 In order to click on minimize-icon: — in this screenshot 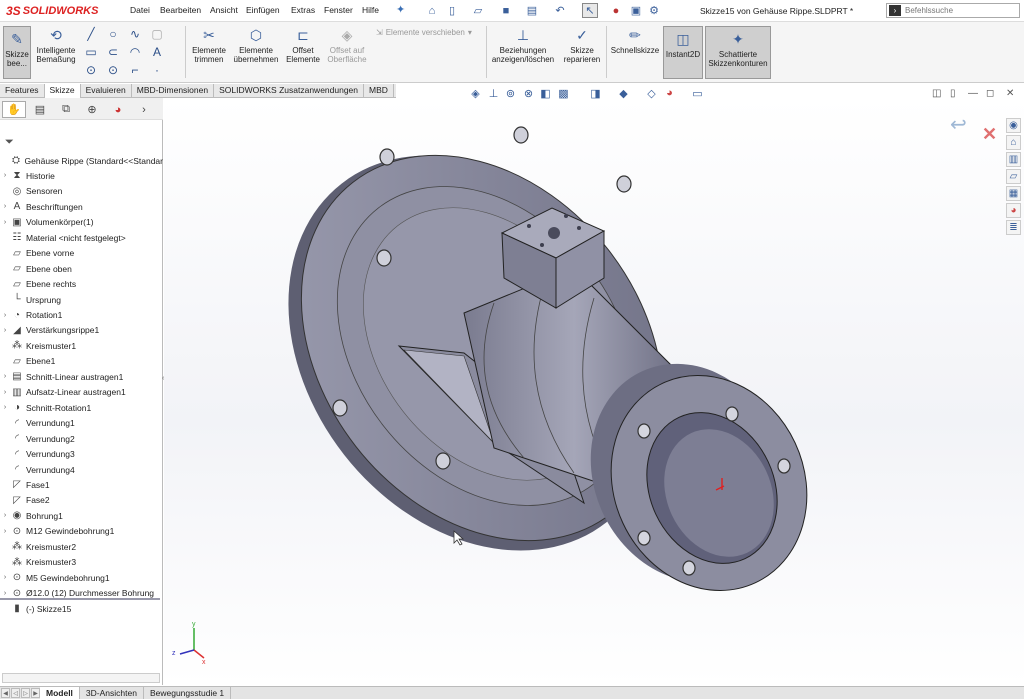, I will do `click(973, 93)`.